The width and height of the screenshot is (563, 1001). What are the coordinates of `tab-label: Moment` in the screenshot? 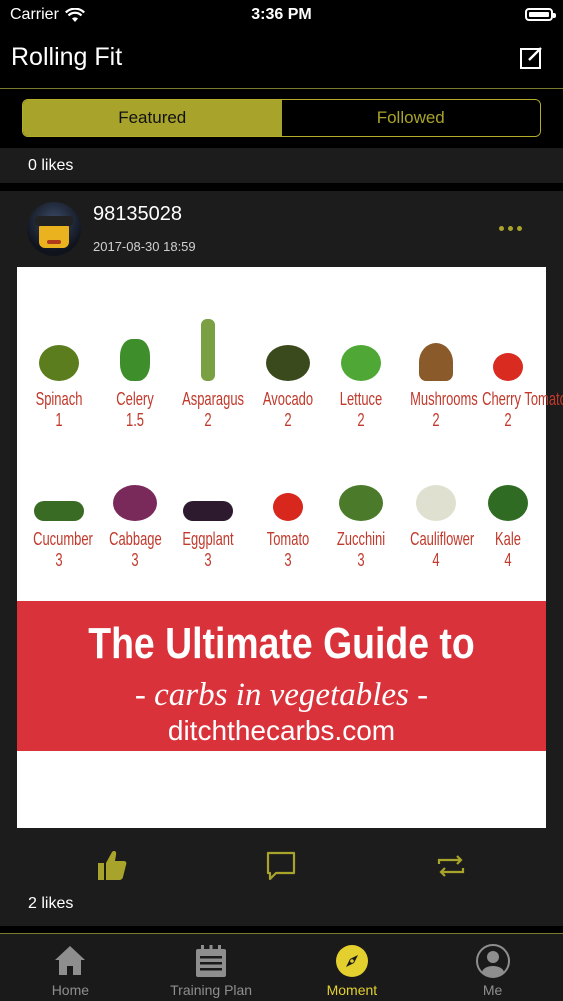 It's located at (352, 990).